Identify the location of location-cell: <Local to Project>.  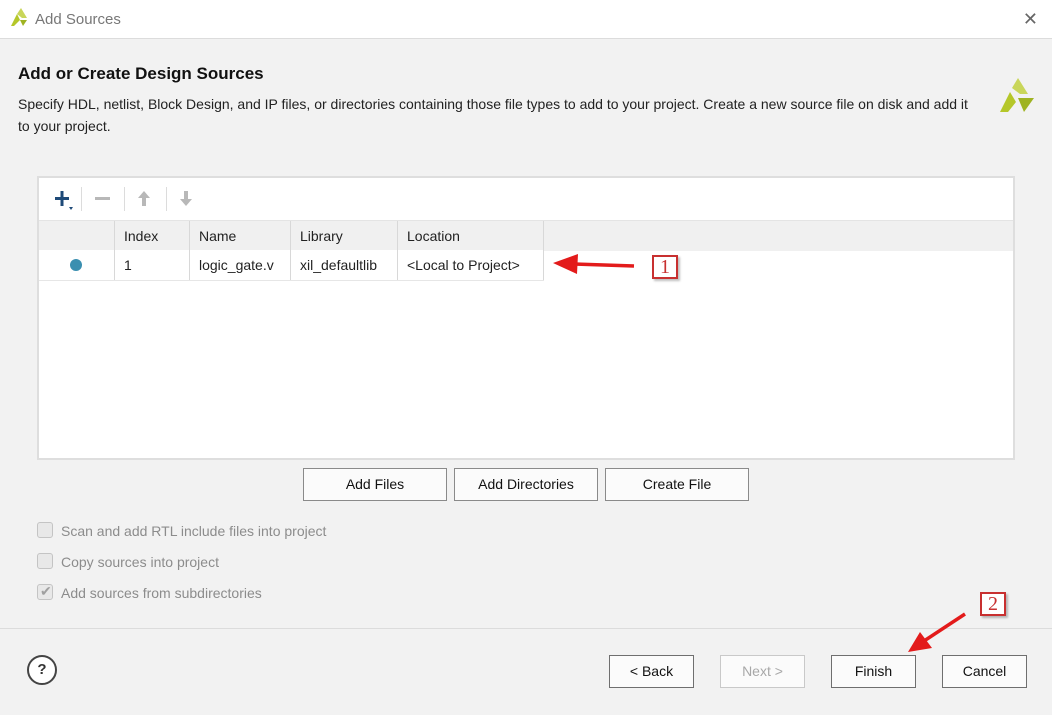
(471, 265).